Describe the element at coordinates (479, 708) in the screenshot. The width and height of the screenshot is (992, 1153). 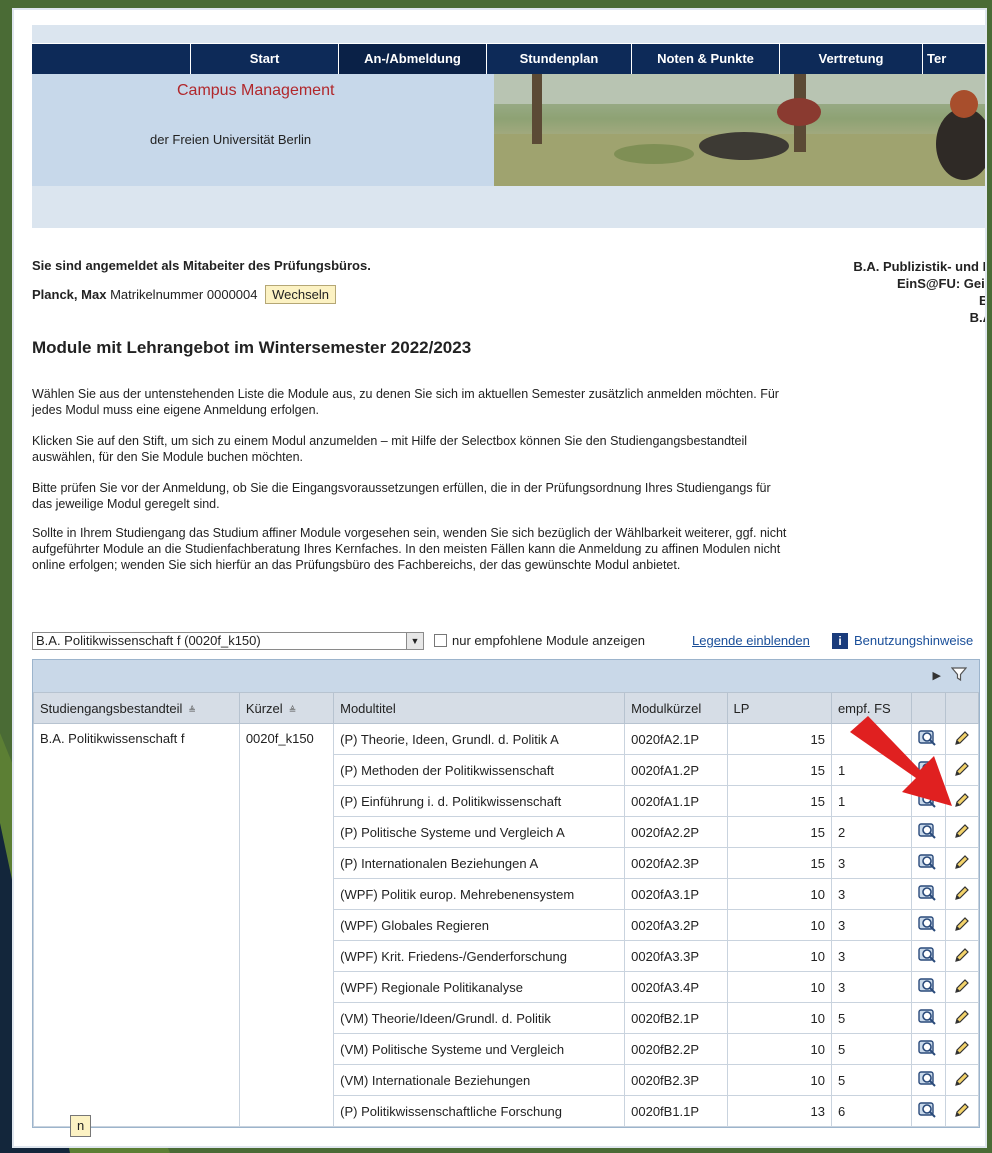
I see `col-header-modultitel: Modultitel` at that location.